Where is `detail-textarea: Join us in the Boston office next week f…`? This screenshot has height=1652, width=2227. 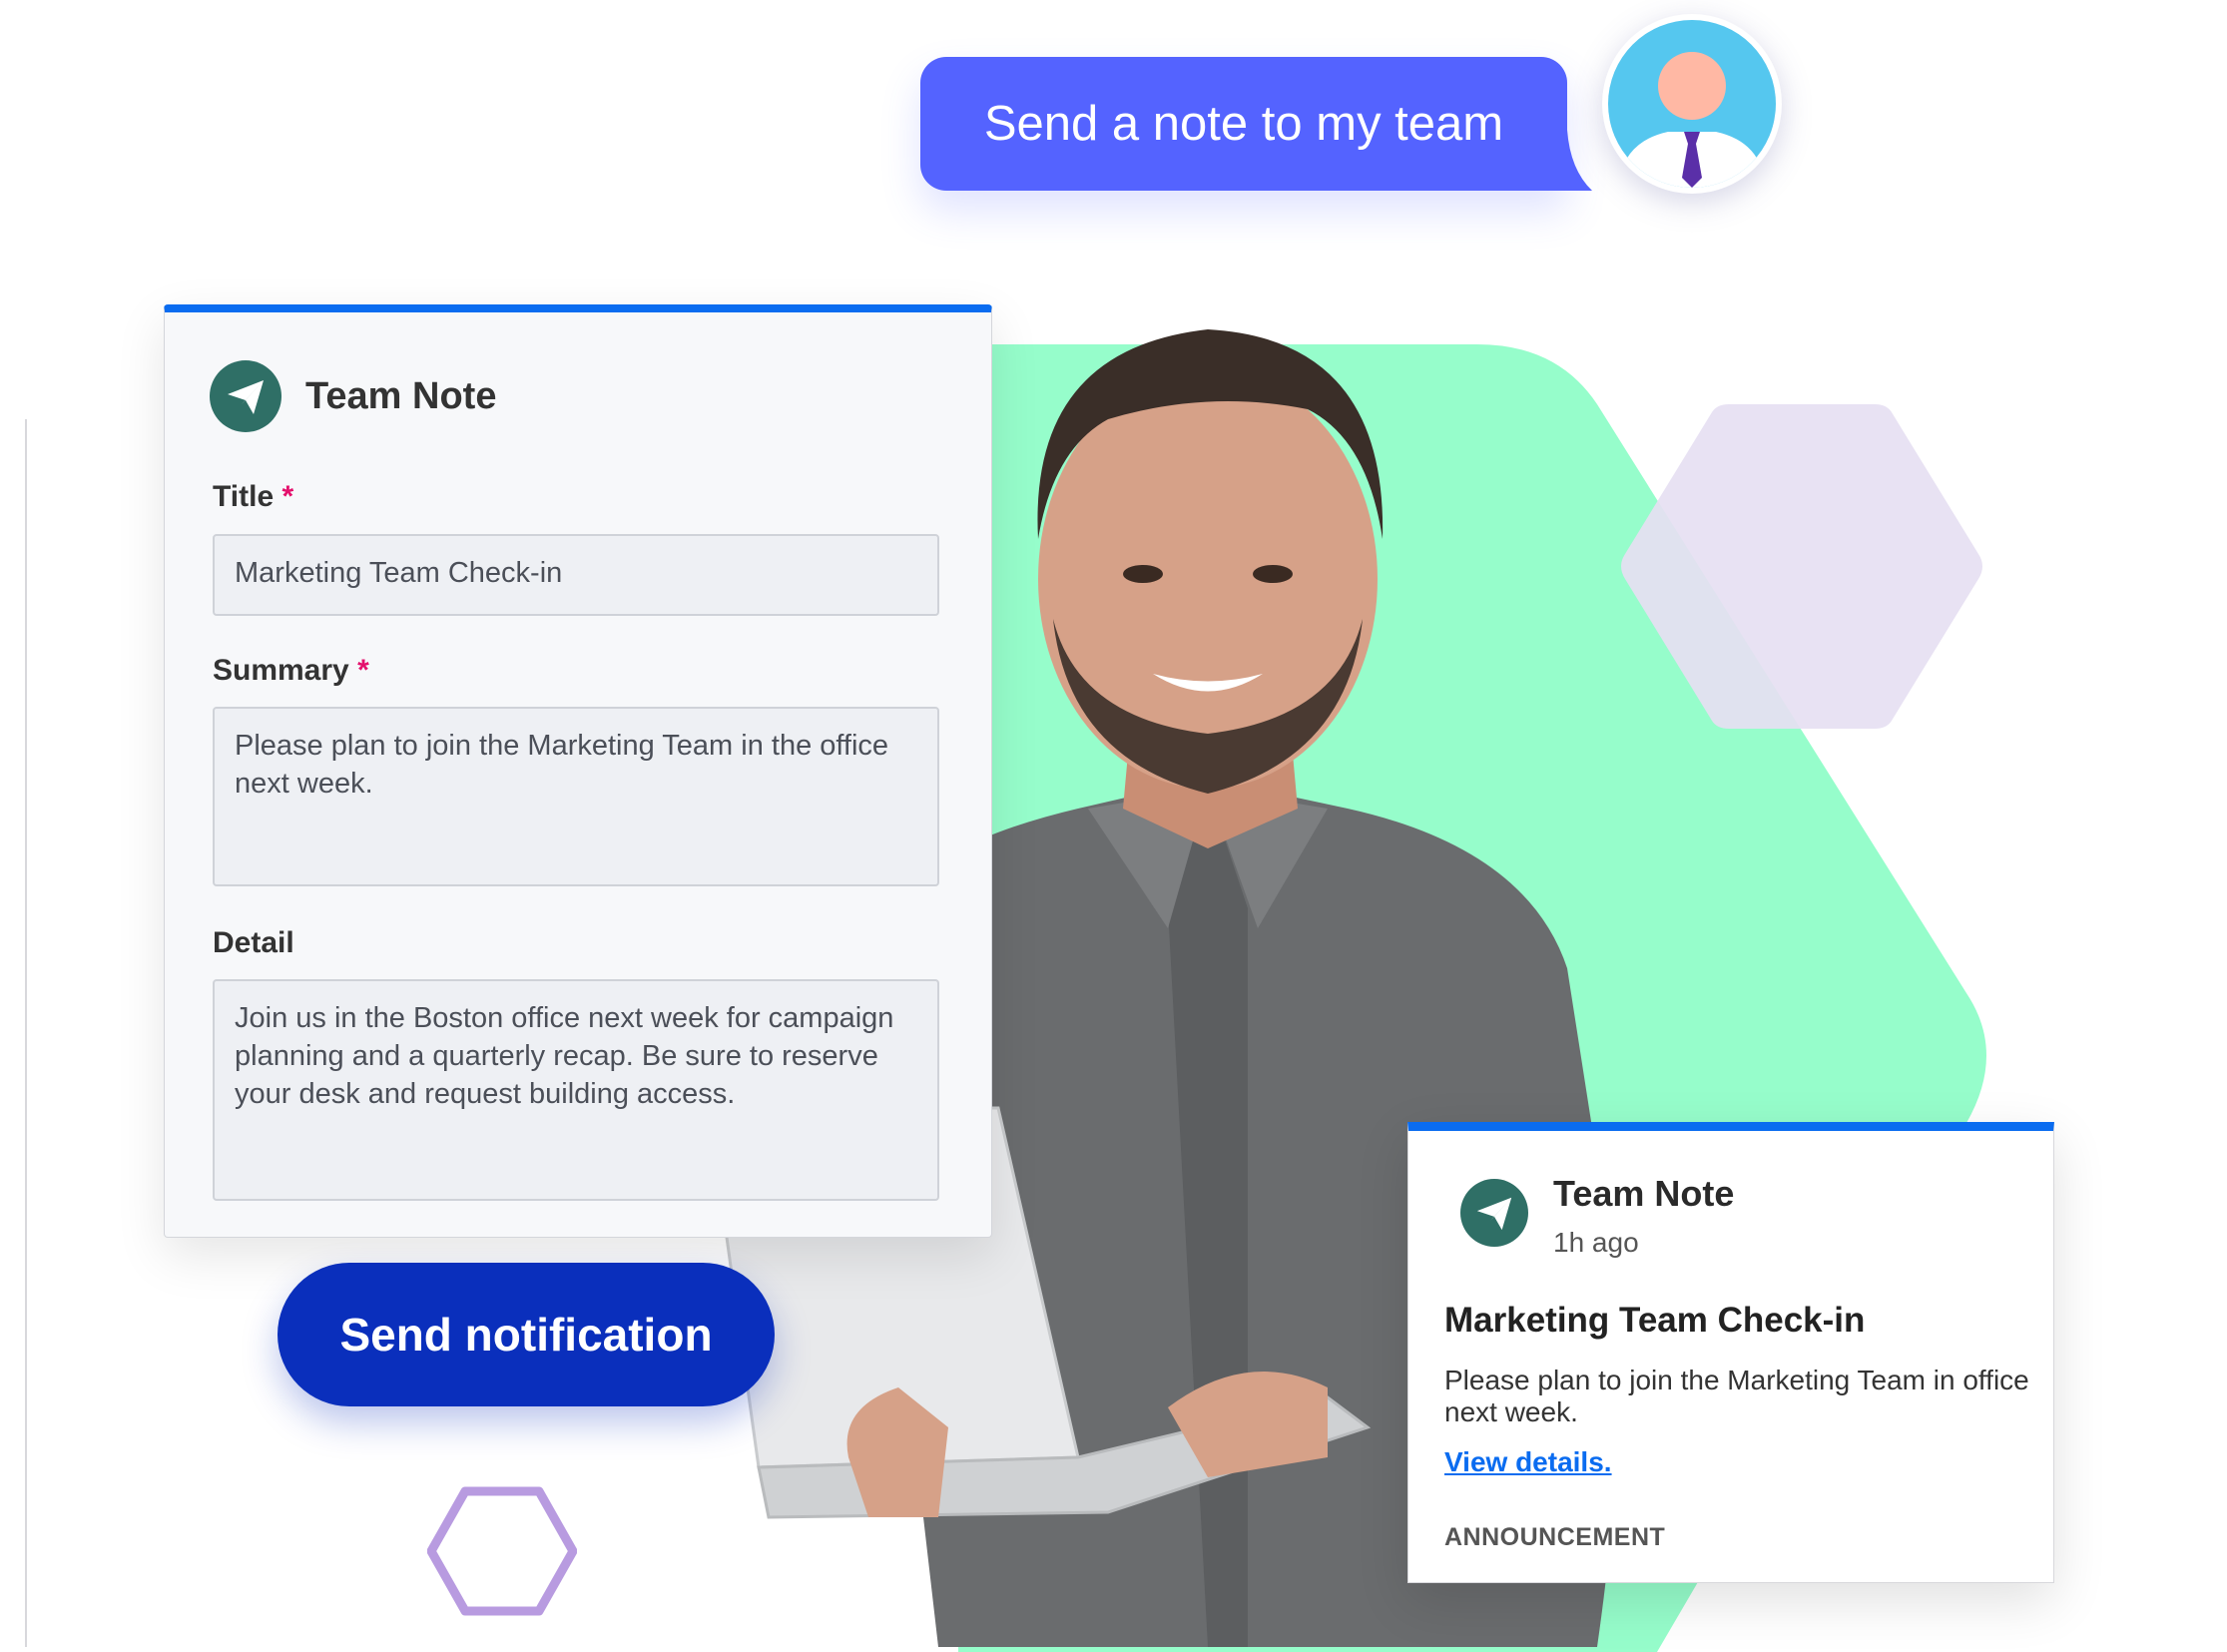
detail-textarea: Join us in the Boston office next week f… is located at coordinates (576, 1090).